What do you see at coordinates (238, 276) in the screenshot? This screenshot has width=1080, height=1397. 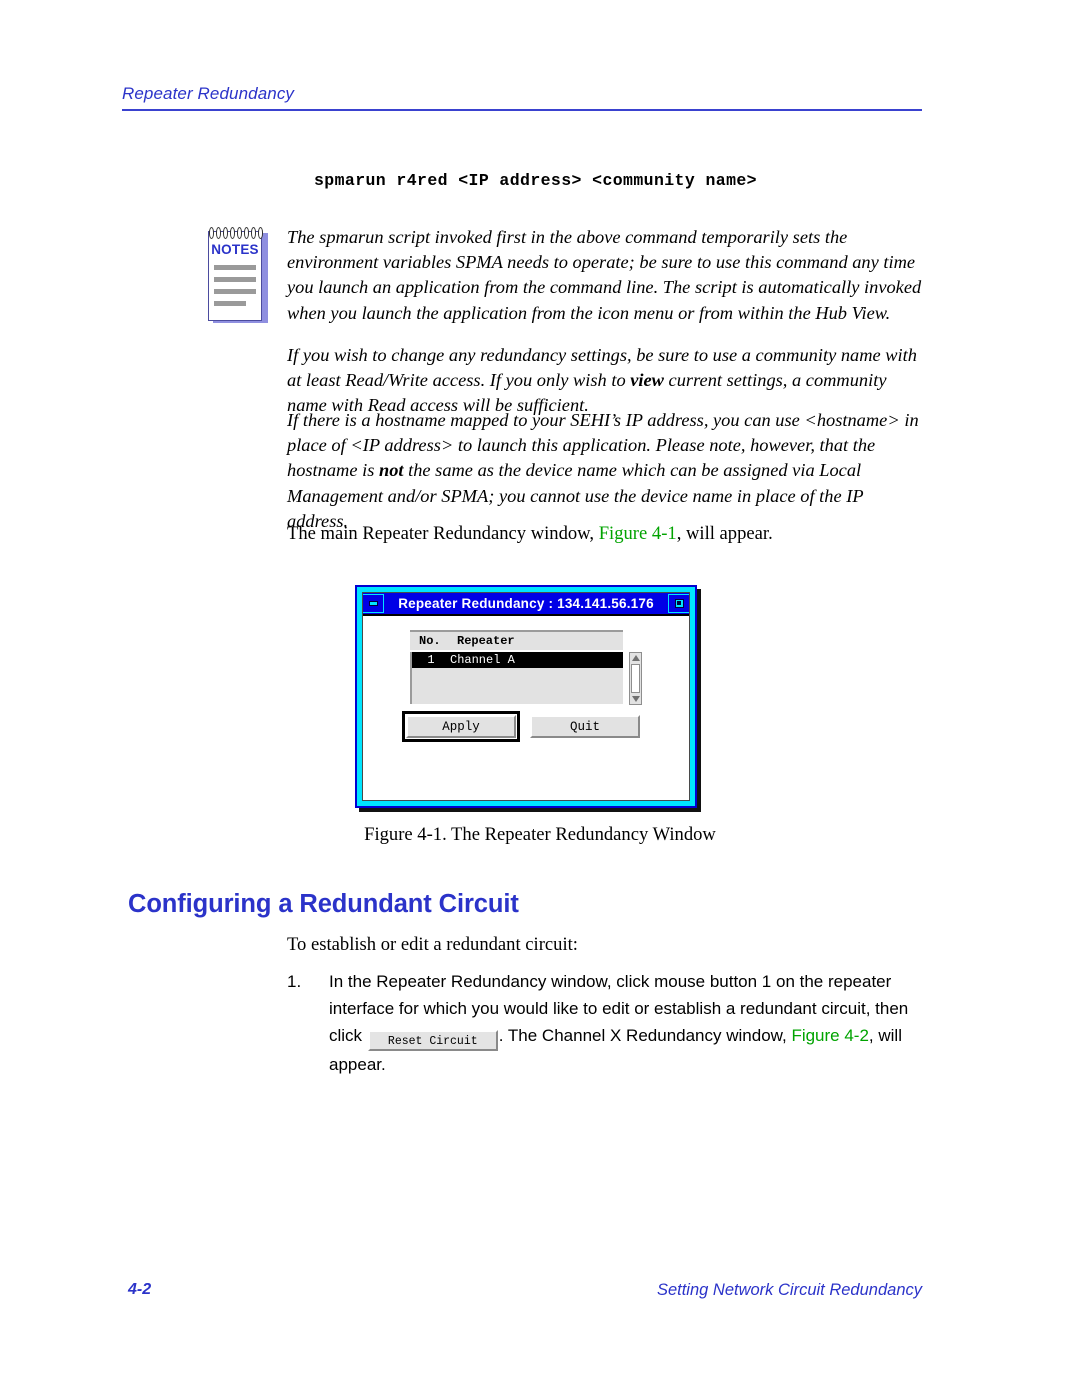 I see `notes-notepad-icon: NOTES` at bounding box center [238, 276].